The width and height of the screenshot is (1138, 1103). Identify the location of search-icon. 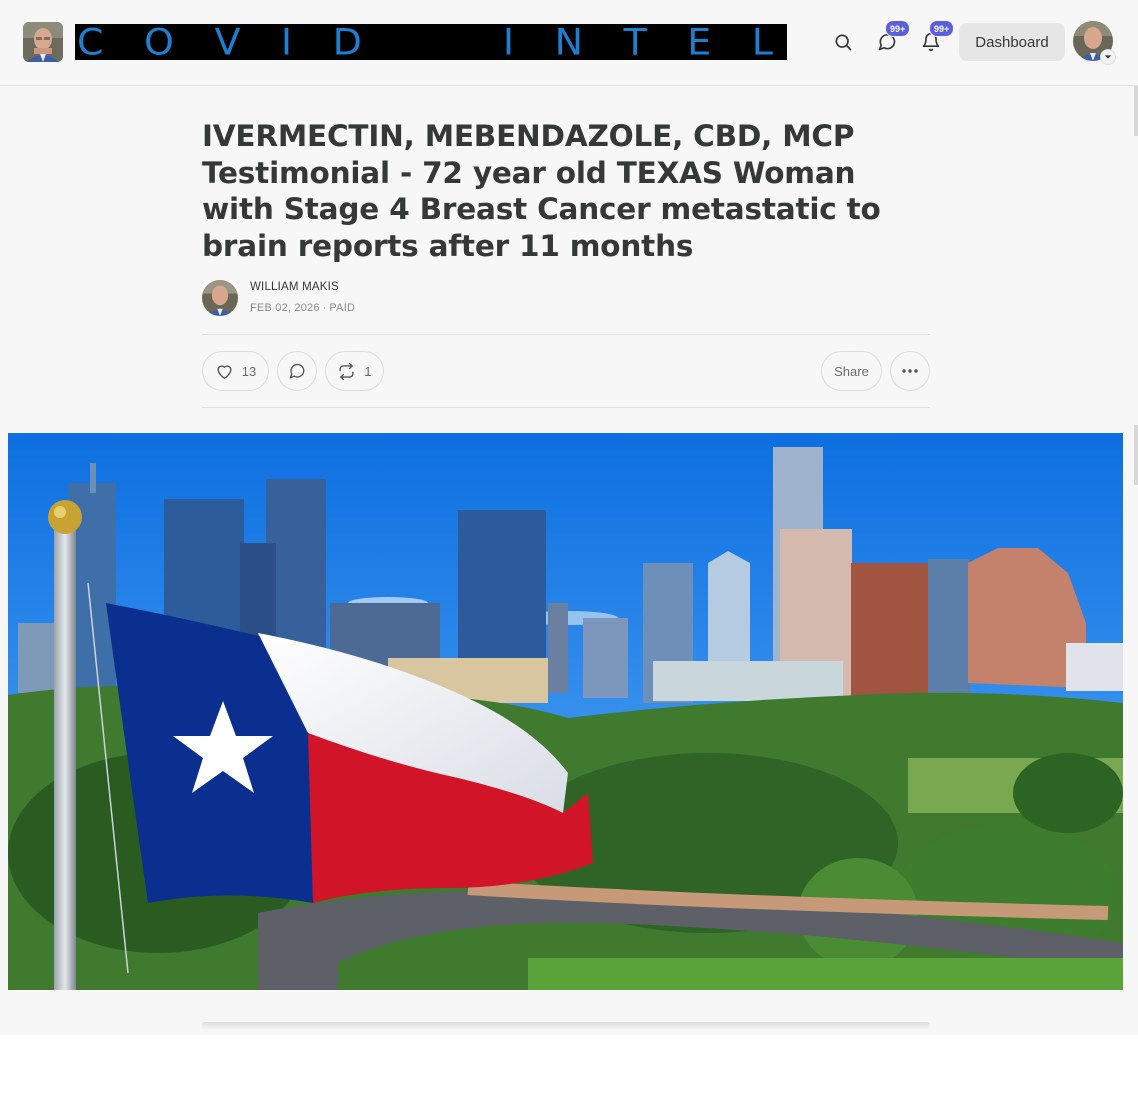
(843, 42).